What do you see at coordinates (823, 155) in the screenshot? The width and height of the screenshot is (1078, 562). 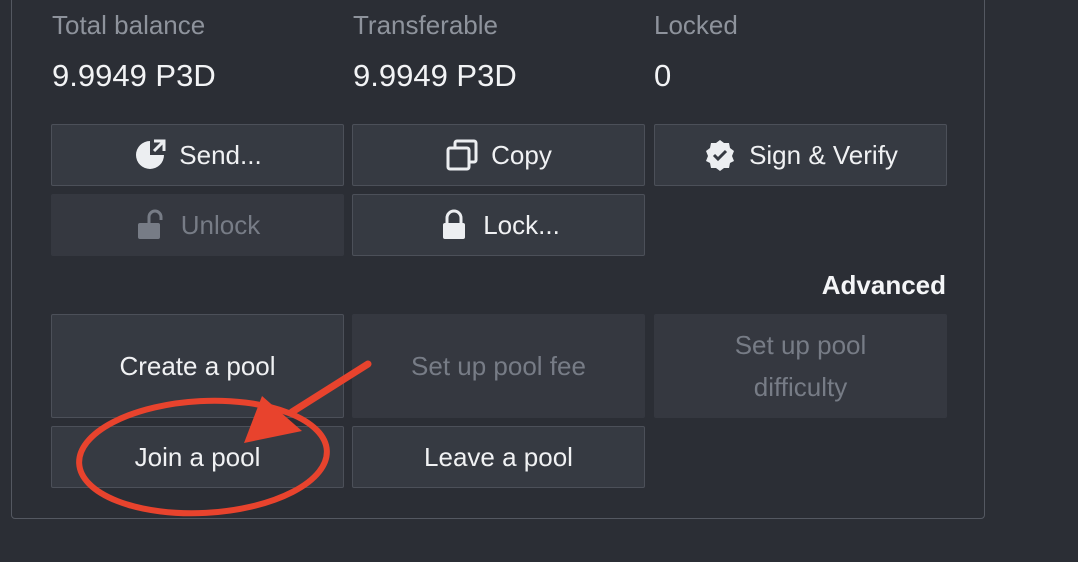 I see `sign-verify-label: Sign & Verify` at bounding box center [823, 155].